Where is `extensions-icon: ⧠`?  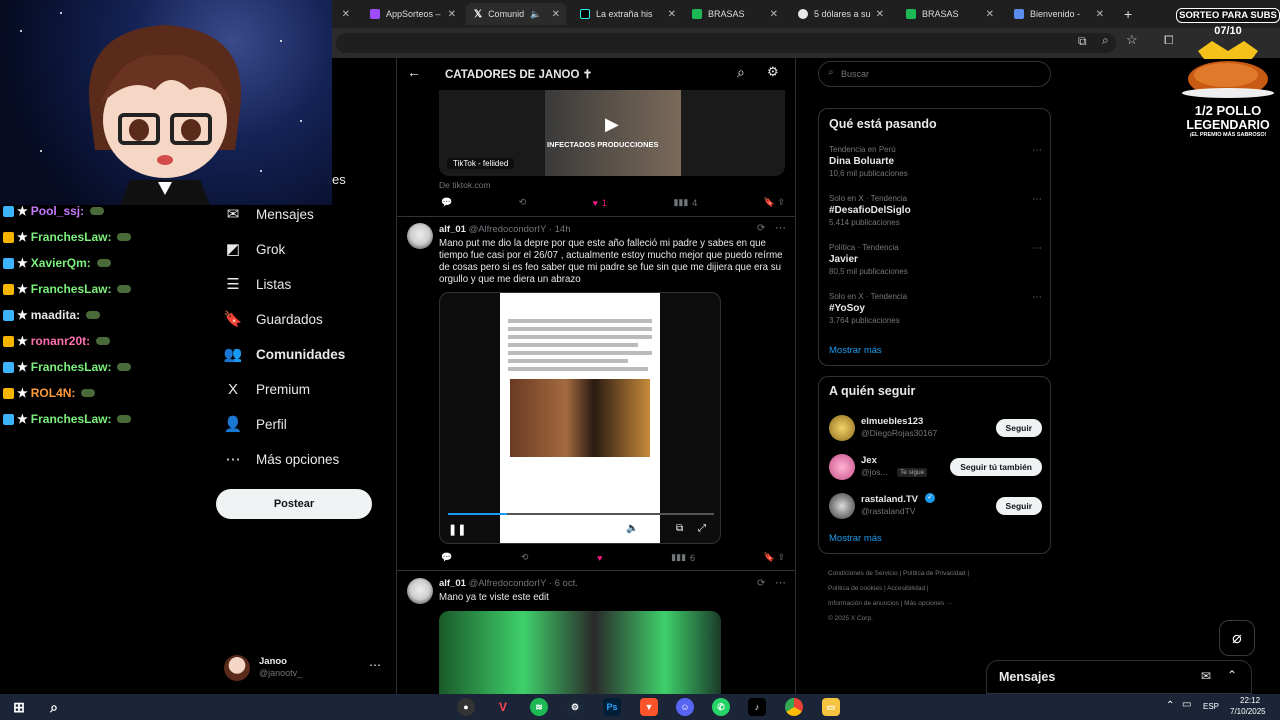
extensions-icon: ⧠ is located at coordinates (1169, 40).